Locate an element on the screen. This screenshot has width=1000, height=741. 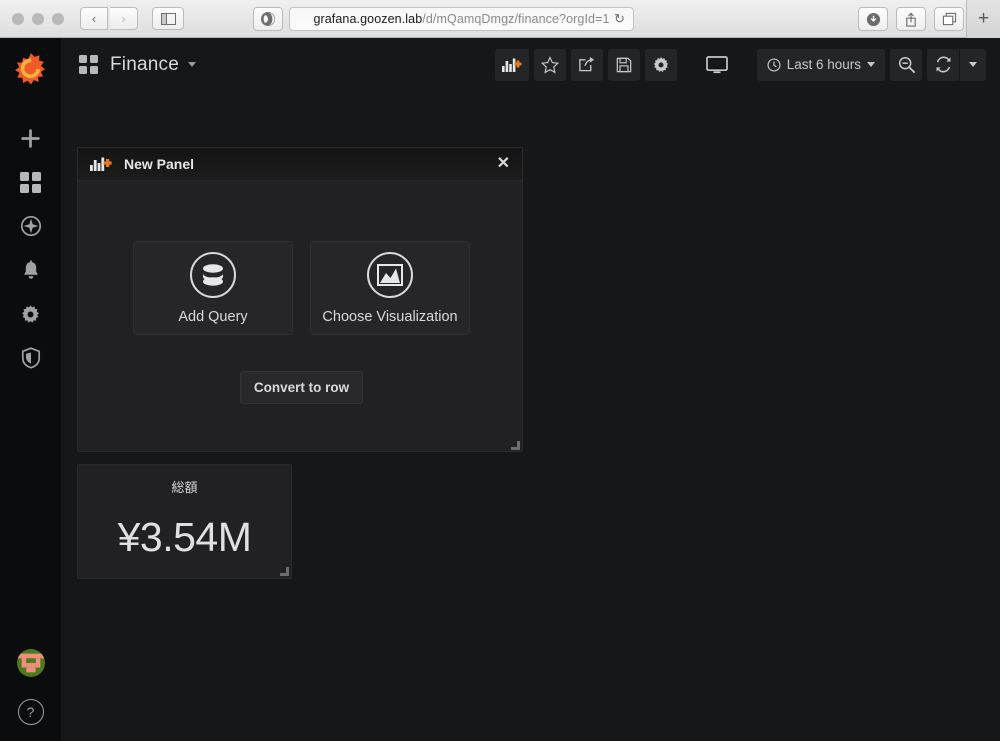
side-menu: ? is located at coordinates (30, 389).